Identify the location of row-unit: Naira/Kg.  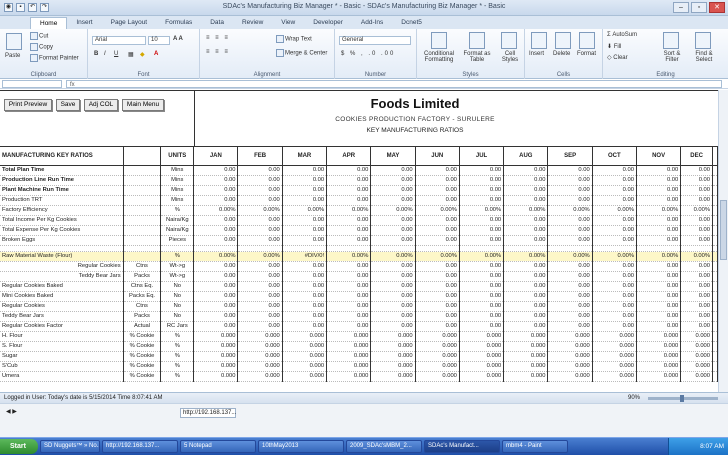
(177, 220).